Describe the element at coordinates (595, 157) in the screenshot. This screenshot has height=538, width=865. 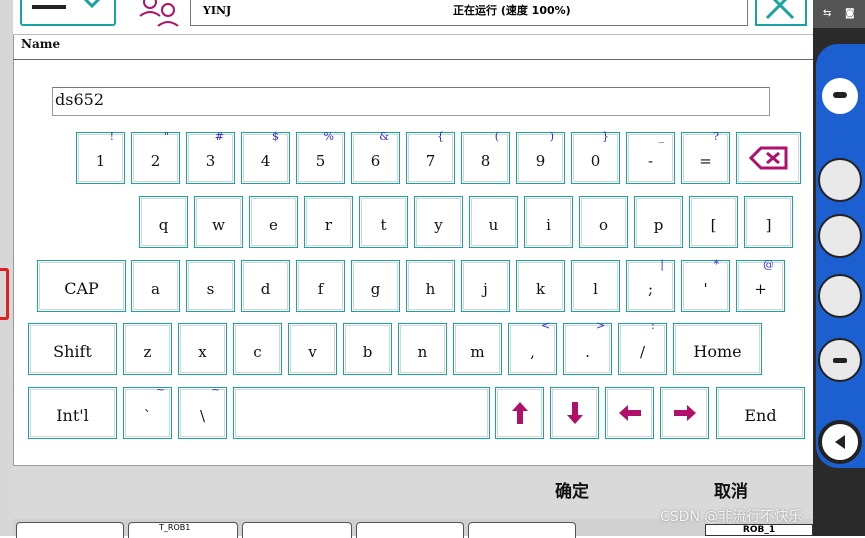
I see `key-0: 0}` at that location.